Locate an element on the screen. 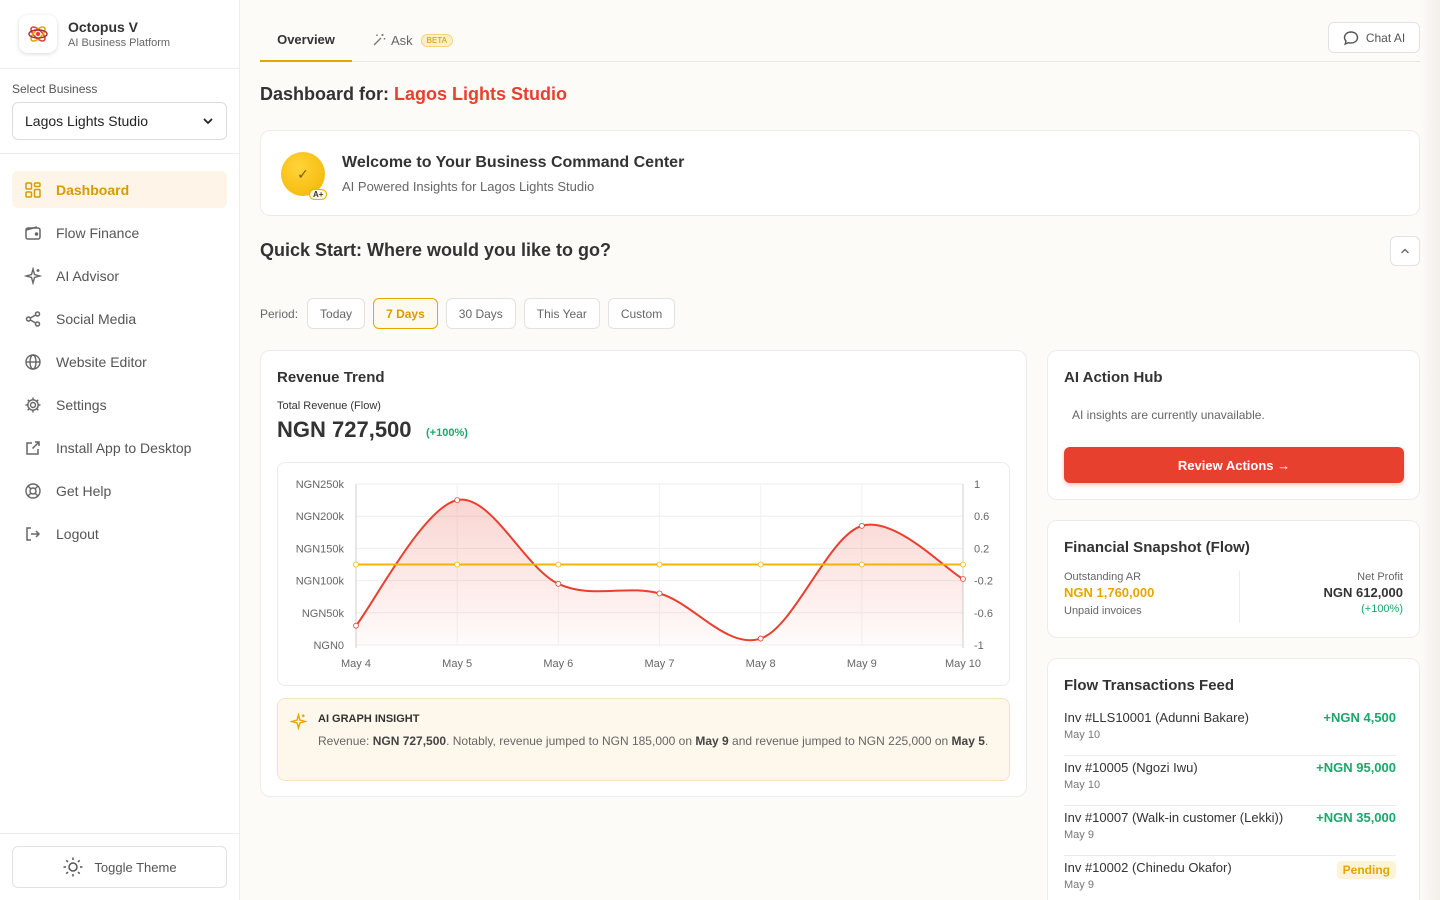  y-left-tick-label: NGN100k is located at coordinates (320, 582).